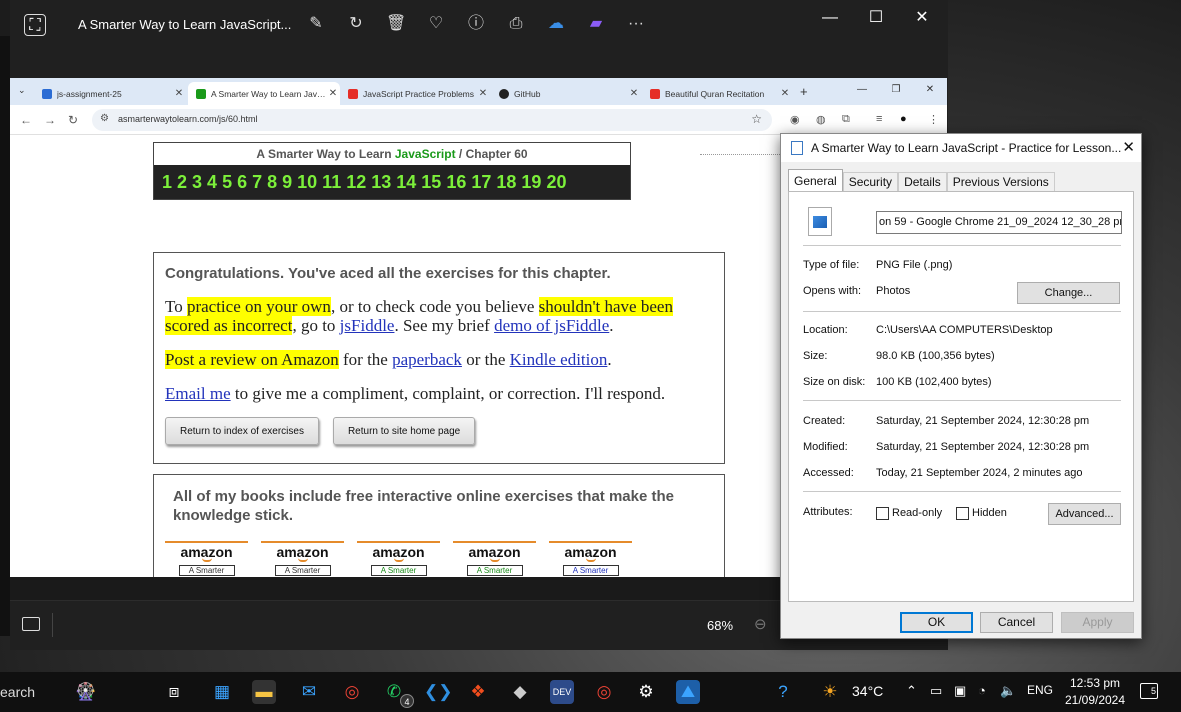 The width and height of the screenshot is (1181, 712). What do you see at coordinates (431, 182) in the screenshot?
I see `chapter-link: 15` at bounding box center [431, 182].